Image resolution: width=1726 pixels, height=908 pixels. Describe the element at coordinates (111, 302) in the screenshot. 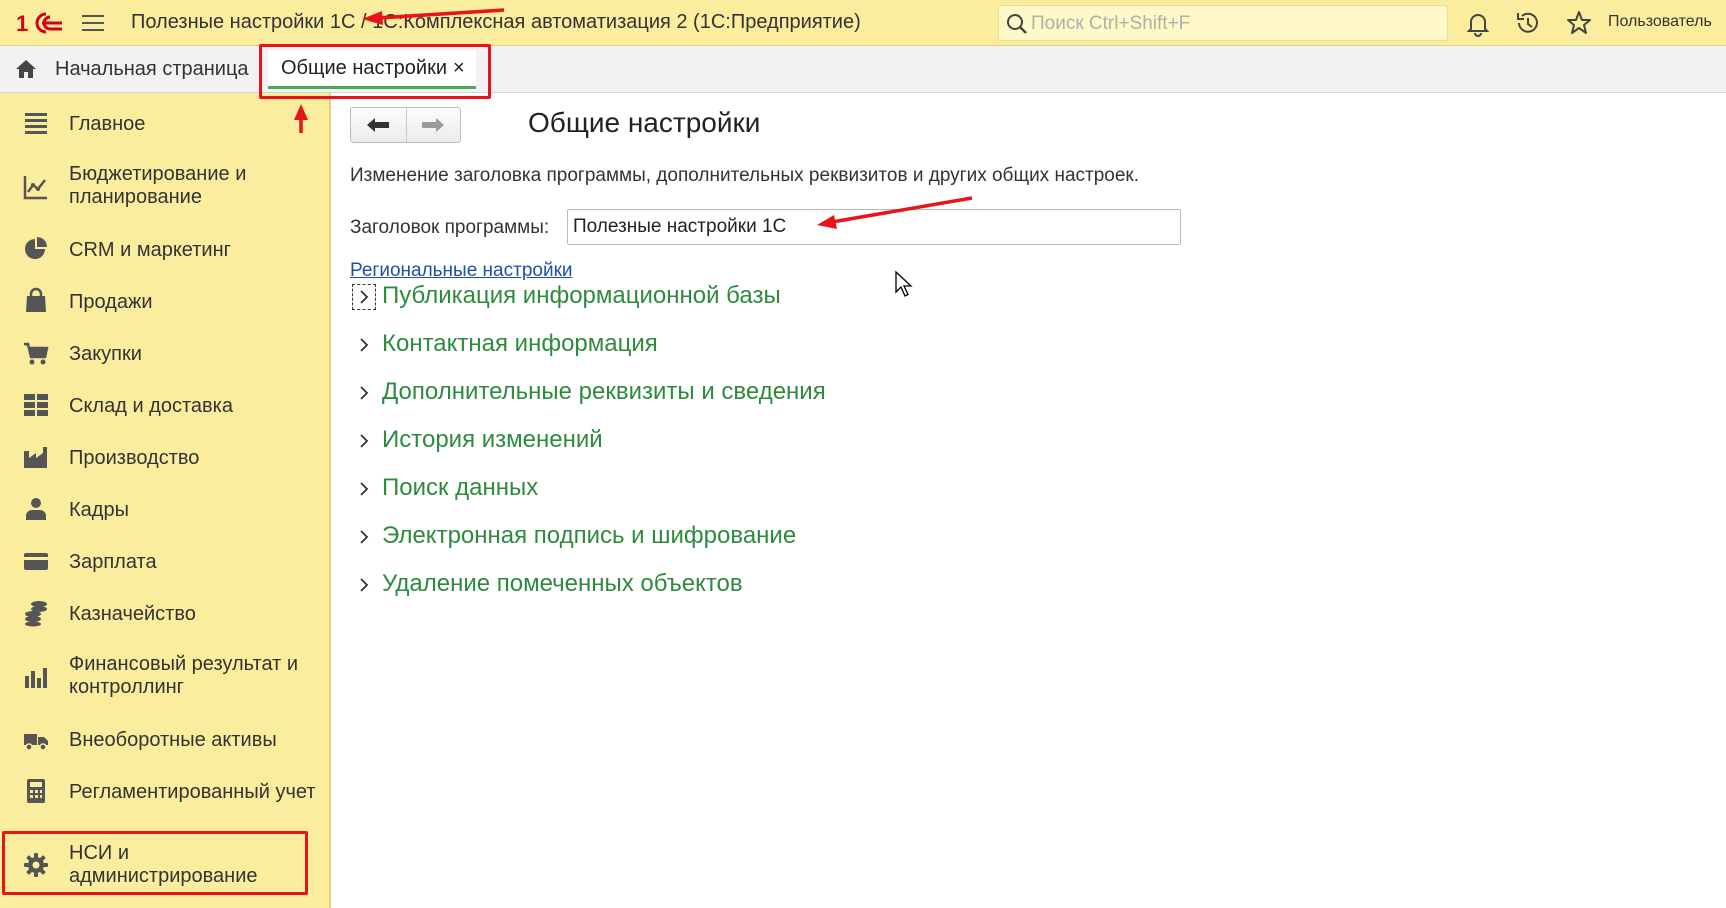

I see `sidebar-item-label: Продажи` at that location.